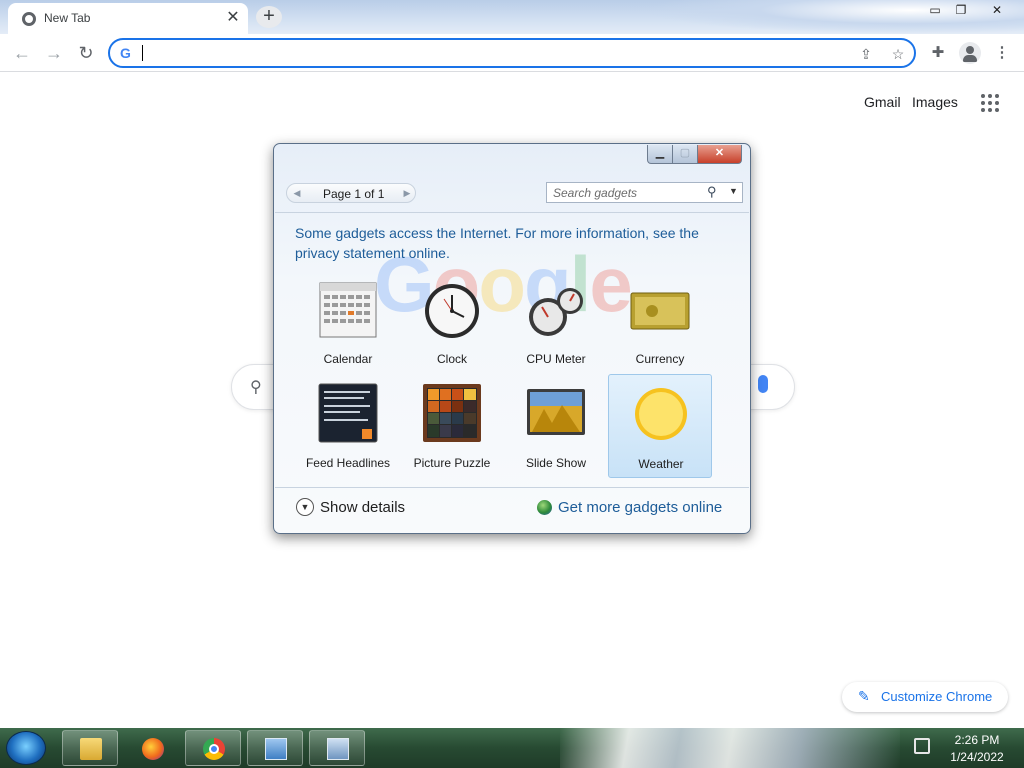 This screenshot has height=768, width=1024. I want to click on gadget-weather: Weather, so click(660, 426).